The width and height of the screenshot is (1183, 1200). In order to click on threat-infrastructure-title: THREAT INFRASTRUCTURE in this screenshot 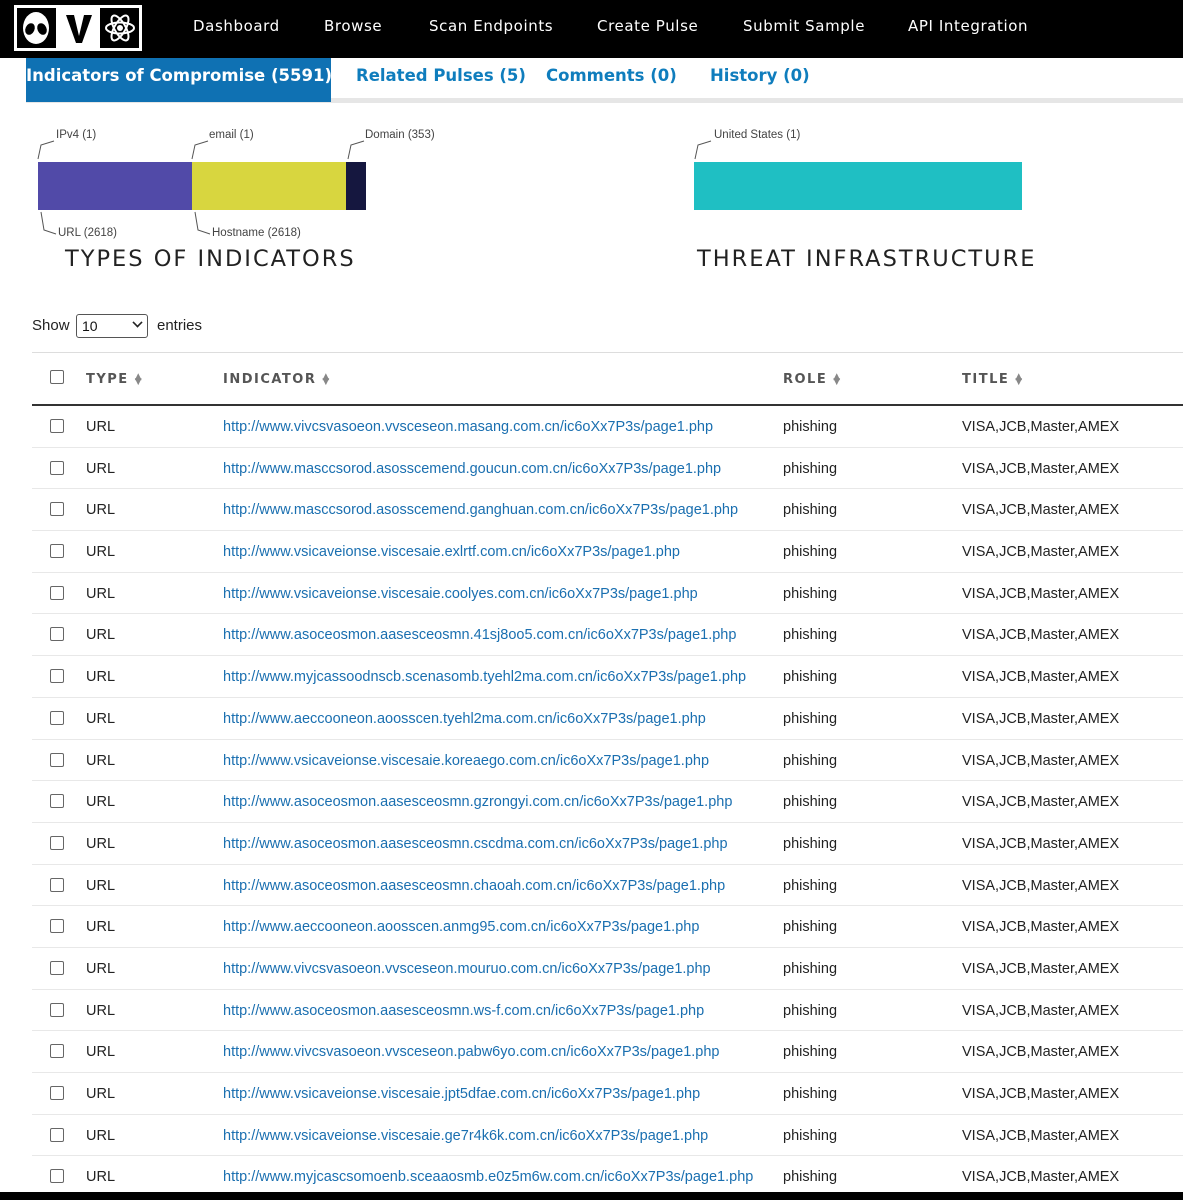, I will do `click(867, 259)`.